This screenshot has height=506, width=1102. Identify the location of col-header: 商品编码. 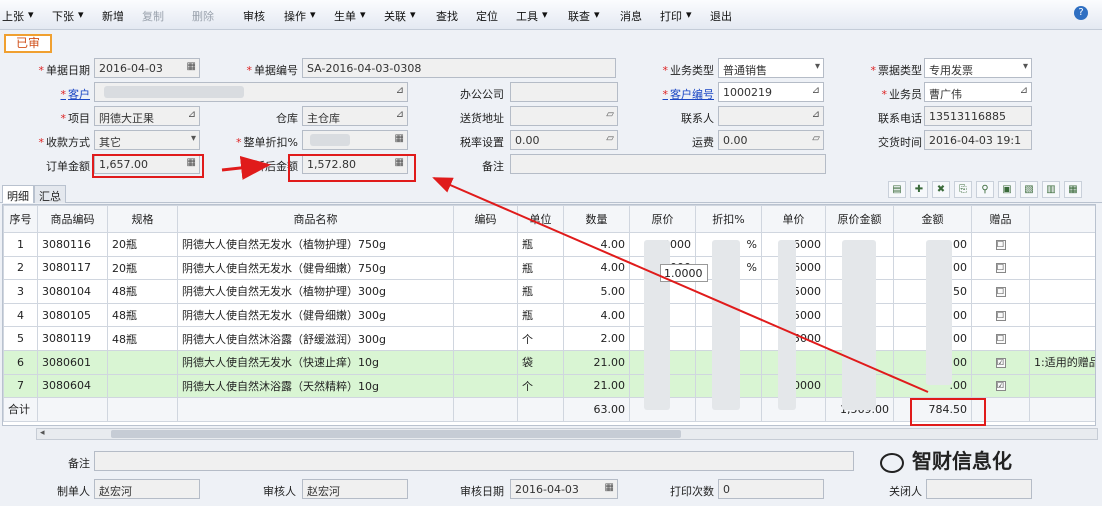
(72, 219).